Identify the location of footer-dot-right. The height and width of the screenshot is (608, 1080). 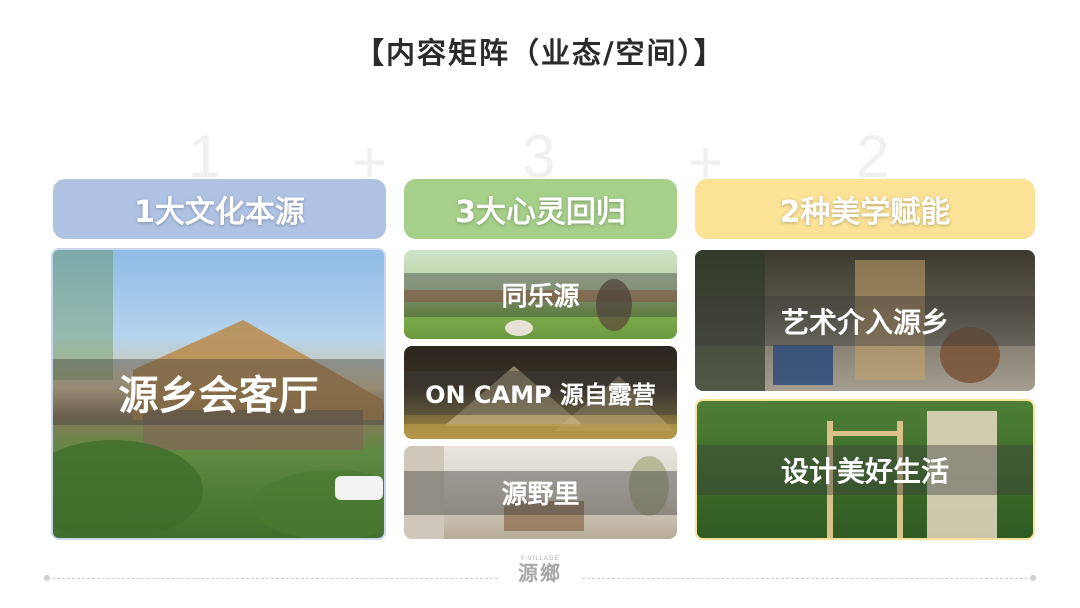
(1033, 578).